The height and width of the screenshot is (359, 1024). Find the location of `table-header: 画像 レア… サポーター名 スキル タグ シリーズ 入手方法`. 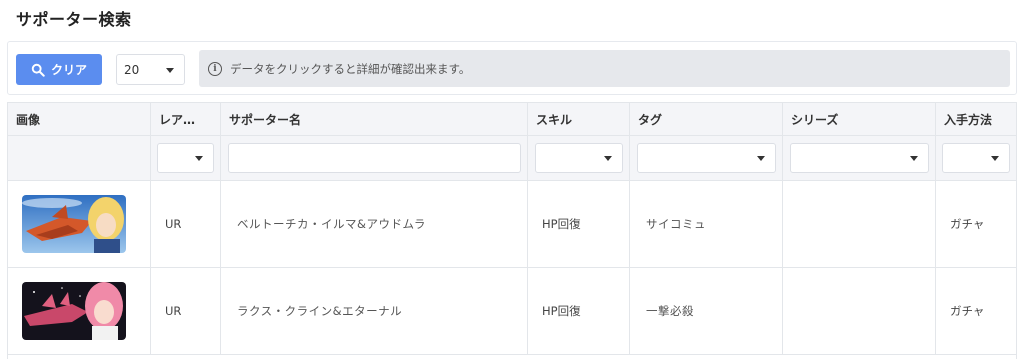

table-header: 画像 レア… サポーター名 スキル タグ シリーズ 入手方法 is located at coordinates (512, 119).